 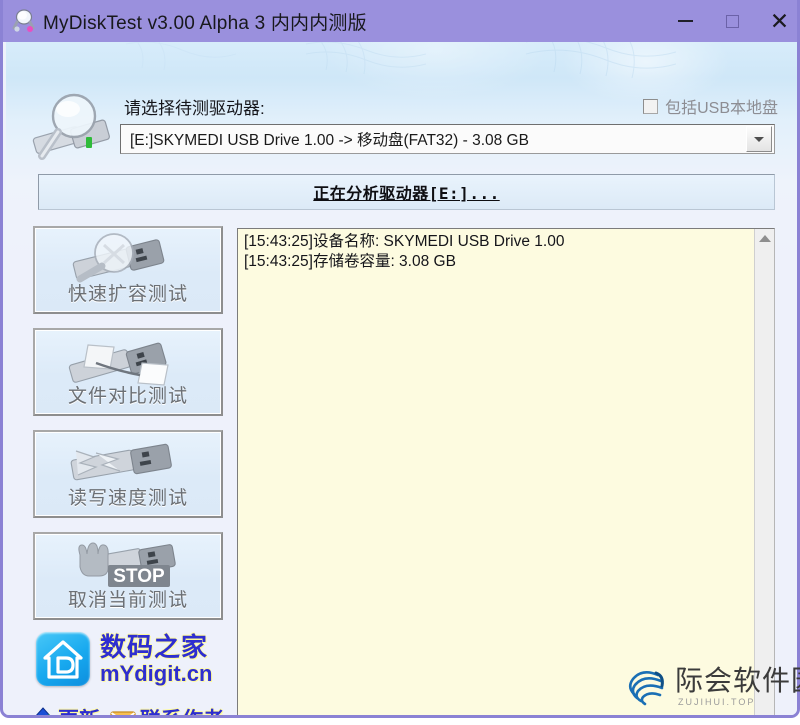 What do you see at coordinates (127, 294) in the screenshot?
I see `button-label: 快速扩容测试` at bounding box center [127, 294].